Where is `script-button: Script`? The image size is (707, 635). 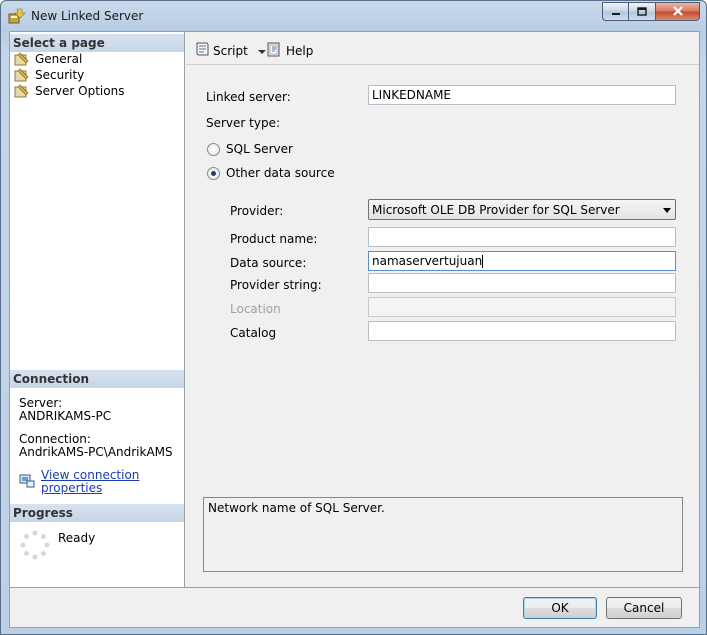 script-button: Script is located at coordinates (230, 50).